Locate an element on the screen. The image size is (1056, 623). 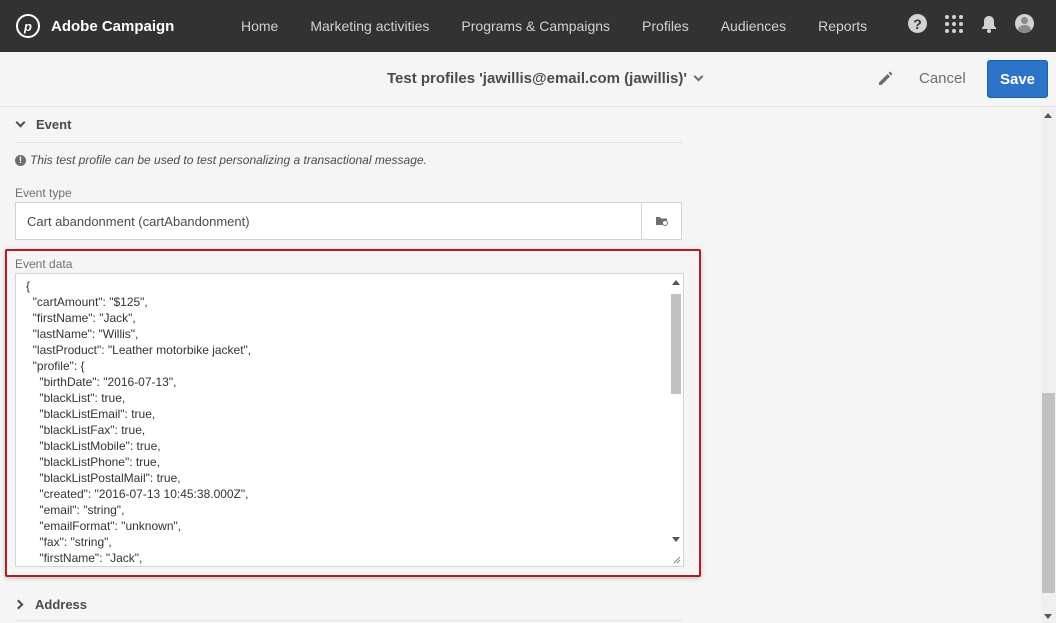
event-data-line: { is located at coordinates (28, 286).